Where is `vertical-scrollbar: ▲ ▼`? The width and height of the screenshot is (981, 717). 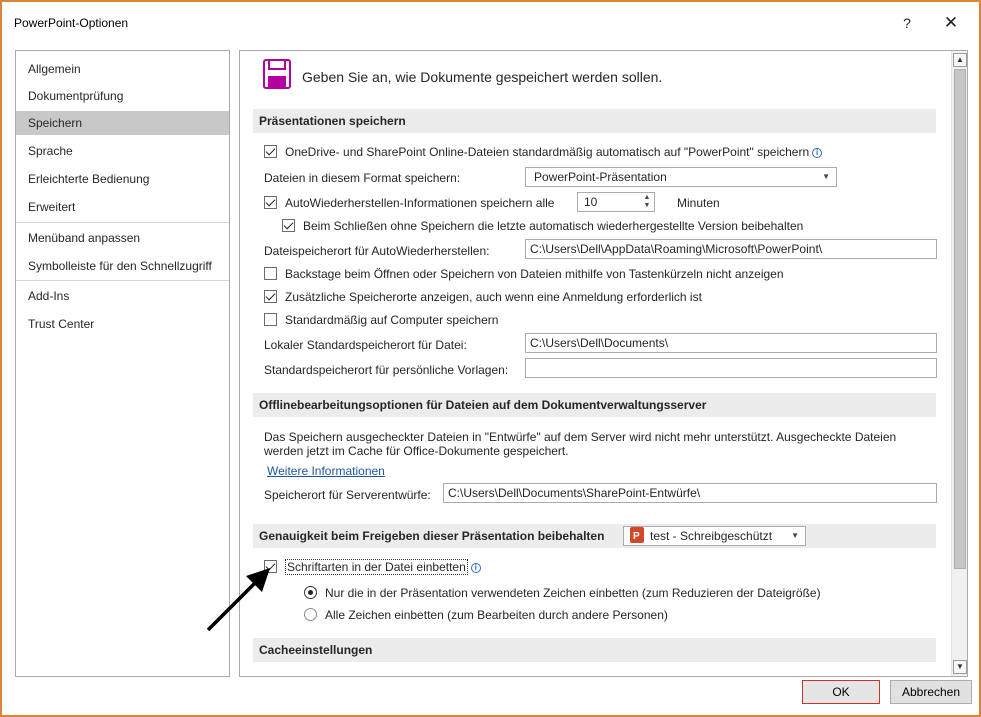
vertical-scrollbar: ▲ ▼ is located at coordinates (959, 363).